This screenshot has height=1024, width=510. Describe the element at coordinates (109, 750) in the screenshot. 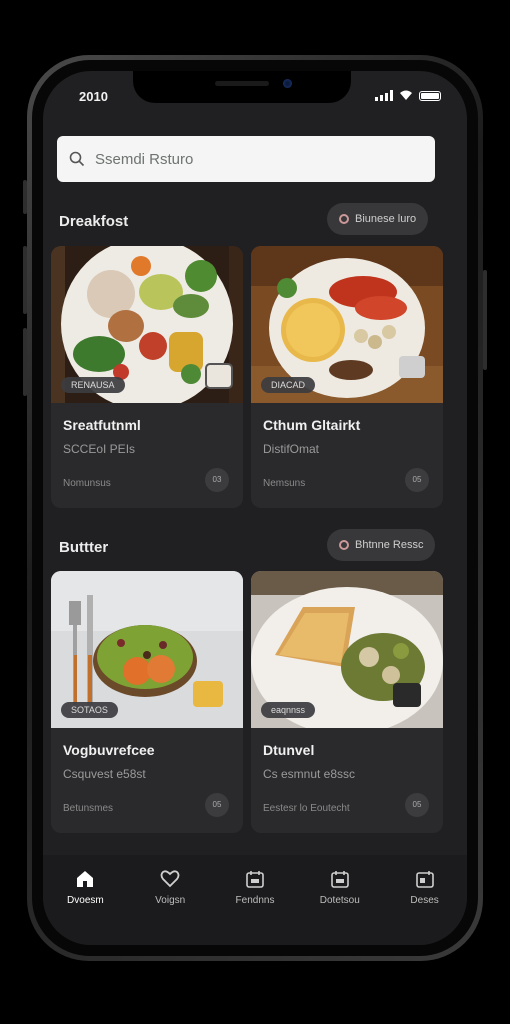

I see `recipe-name: Vogbuvrefcee` at that location.